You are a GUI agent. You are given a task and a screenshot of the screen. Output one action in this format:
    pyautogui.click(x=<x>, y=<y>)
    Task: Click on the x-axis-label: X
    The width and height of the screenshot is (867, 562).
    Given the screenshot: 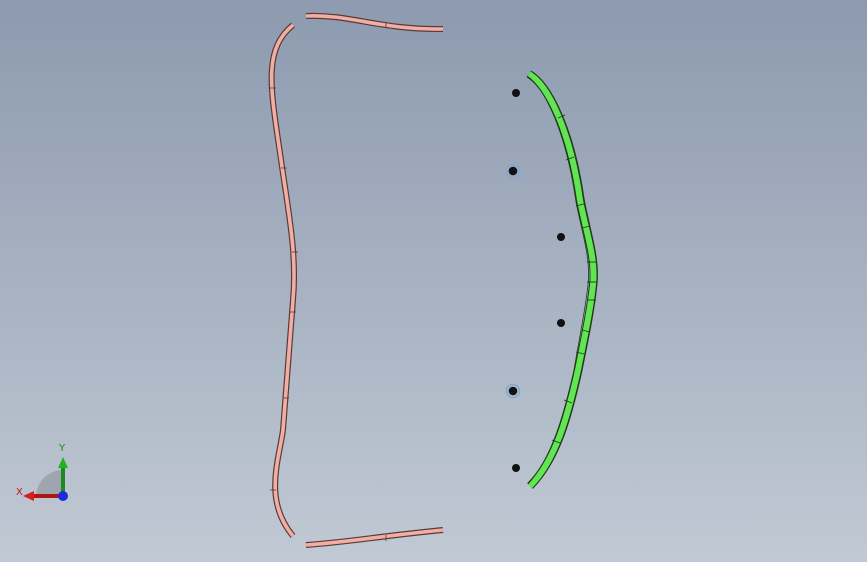 What is the action you would take?
    pyautogui.click(x=19, y=492)
    